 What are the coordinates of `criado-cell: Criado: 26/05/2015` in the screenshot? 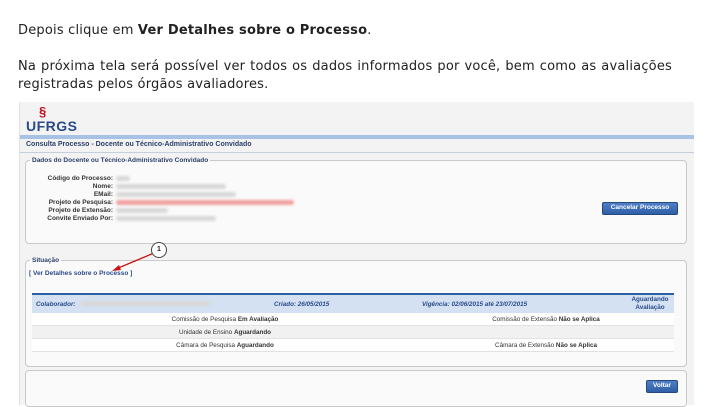 It's located at (344, 303).